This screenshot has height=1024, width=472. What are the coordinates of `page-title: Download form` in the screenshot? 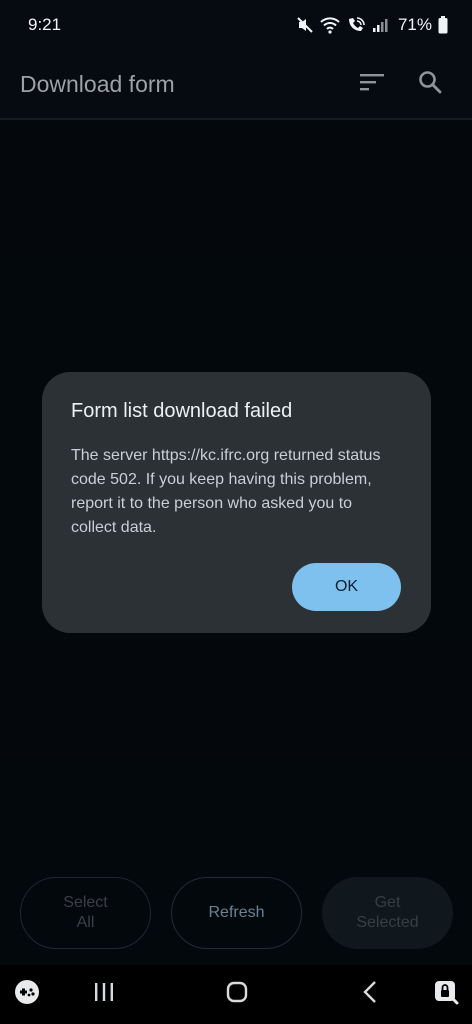 It's located at (97, 83).